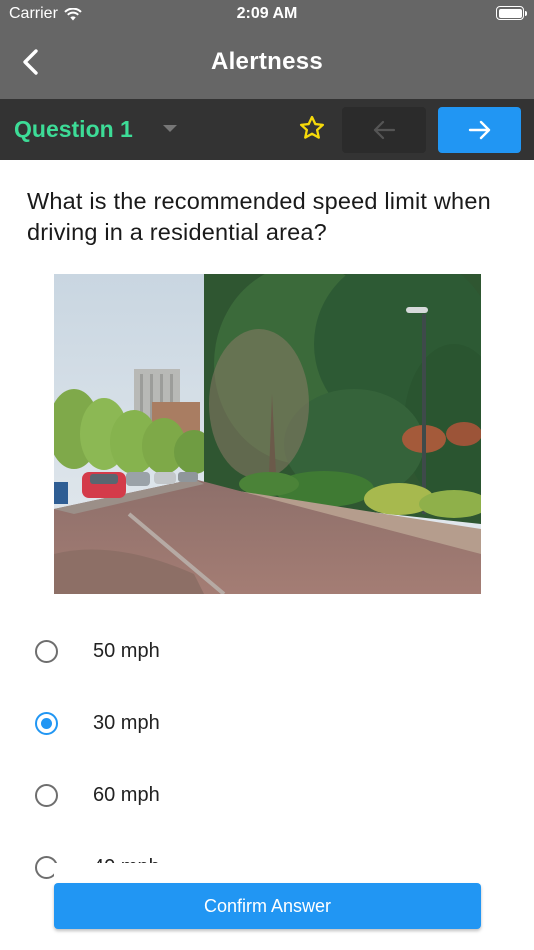 Image resolution: width=534 pixels, height=950 pixels. I want to click on next-question-button, so click(479, 130).